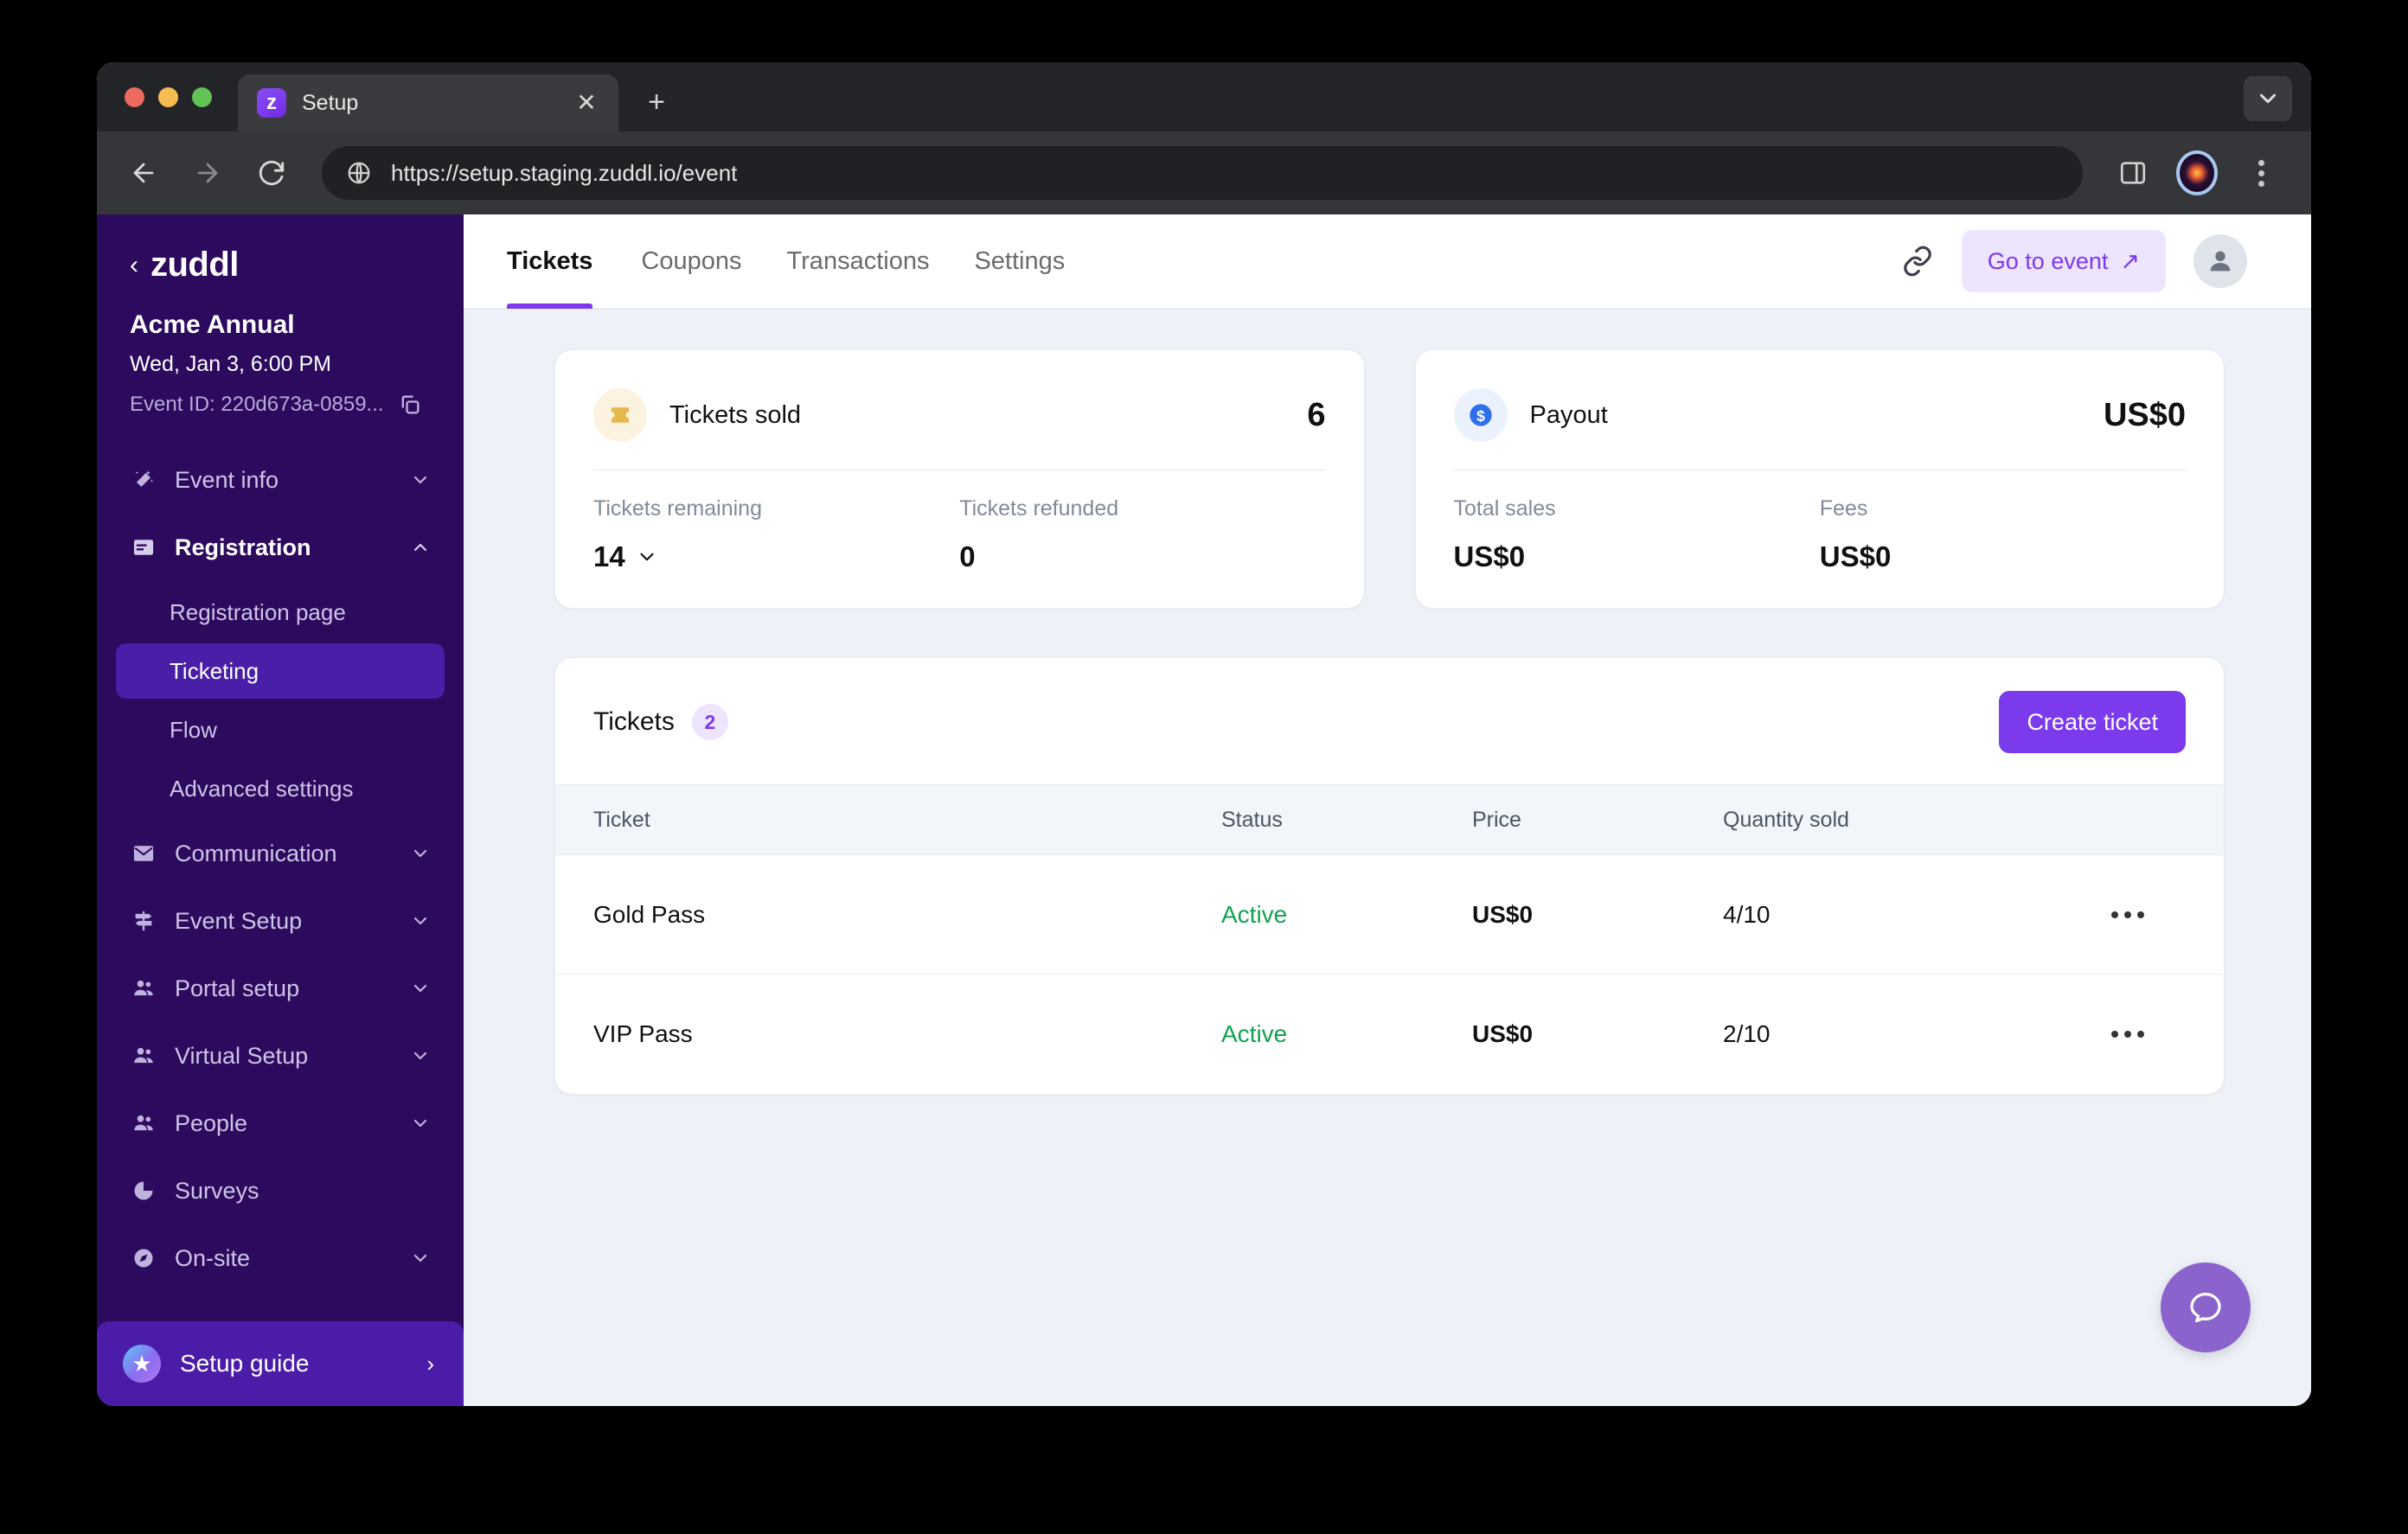 Image resolution: width=2408 pixels, height=1534 pixels. What do you see at coordinates (1843, 508) in the screenshot?
I see `sub-label: Fees` at bounding box center [1843, 508].